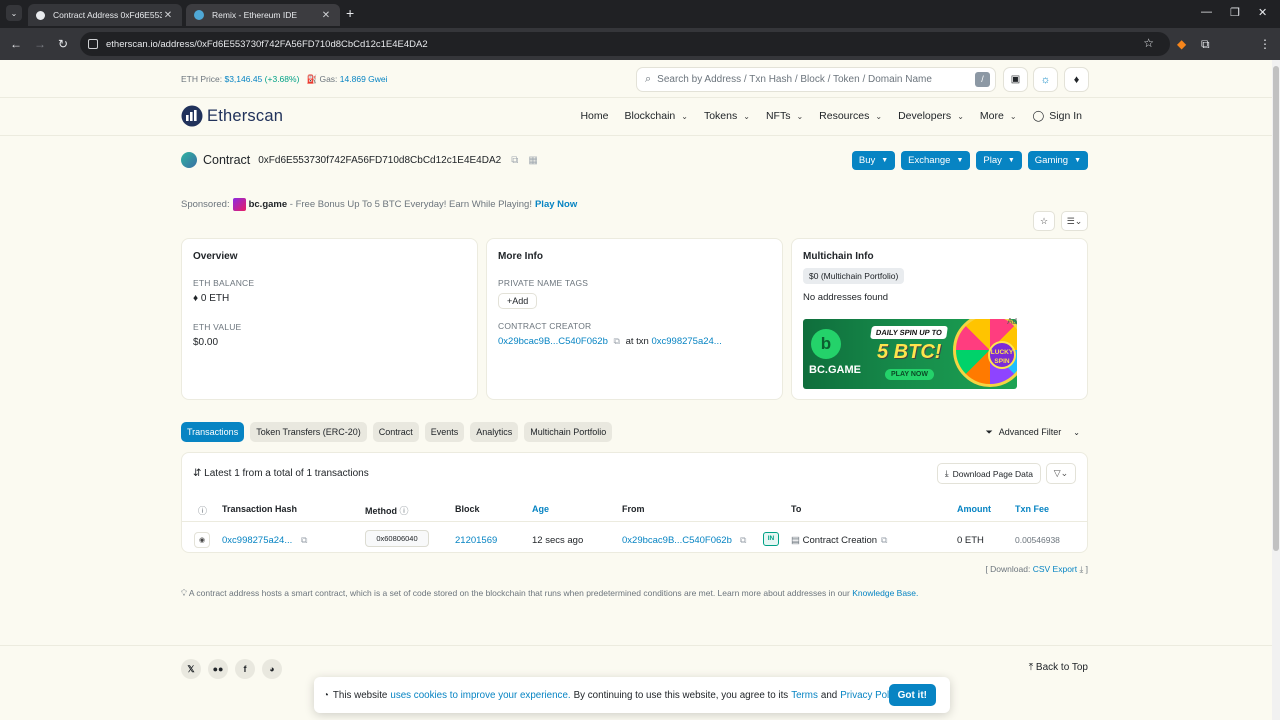 The height and width of the screenshot is (720, 1280). Describe the element at coordinates (1033, 432) in the screenshot. I see `advanced-filter-button: ⏷ Advanced Filter ⌄` at that location.